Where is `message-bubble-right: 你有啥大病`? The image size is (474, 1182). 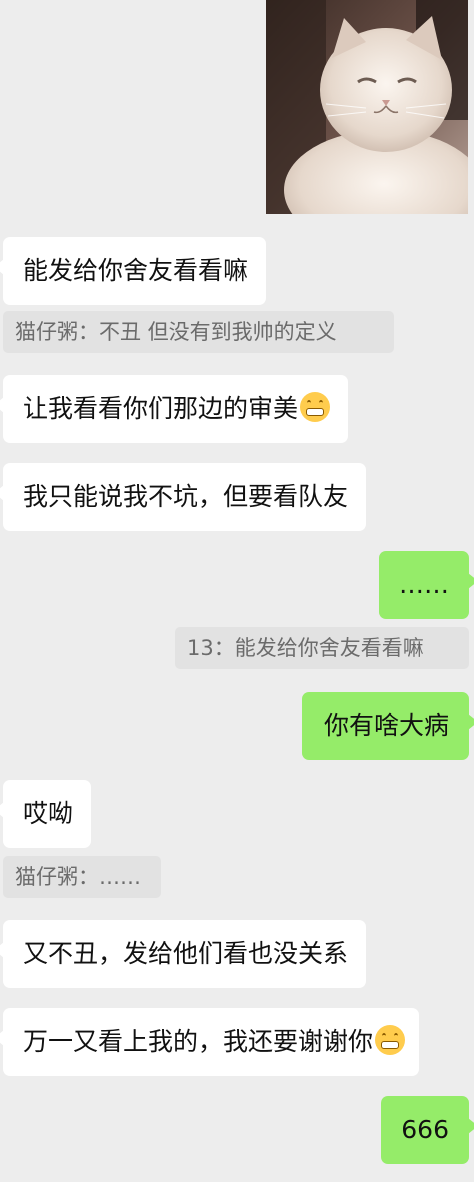
message-bubble-right: 你有啥大病 is located at coordinates (387, 726).